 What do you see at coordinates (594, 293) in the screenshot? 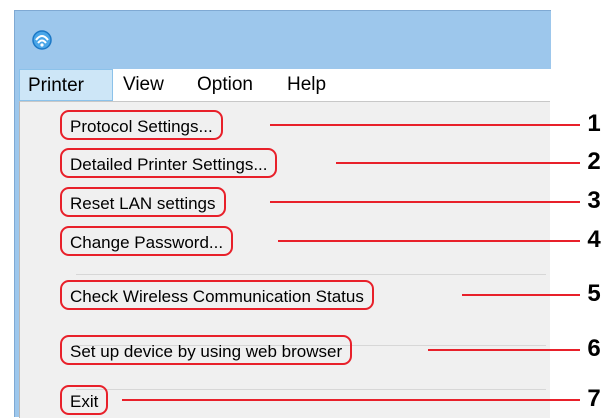
I see `callout-number-5: 5` at bounding box center [594, 293].